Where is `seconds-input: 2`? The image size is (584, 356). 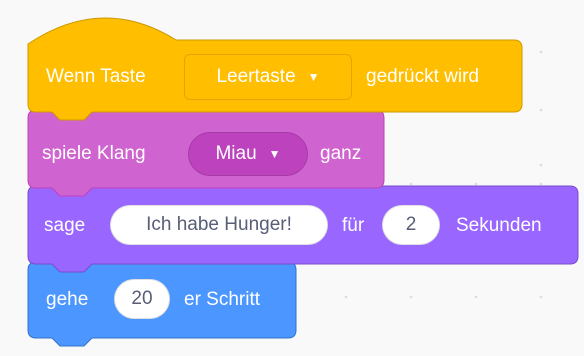
seconds-input: 2 is located at coordinates (411, 225).